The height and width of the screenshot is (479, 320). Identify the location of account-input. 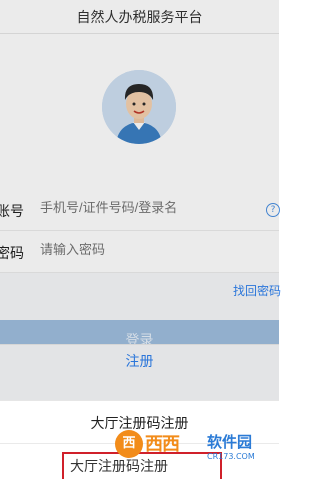
(151, 207).